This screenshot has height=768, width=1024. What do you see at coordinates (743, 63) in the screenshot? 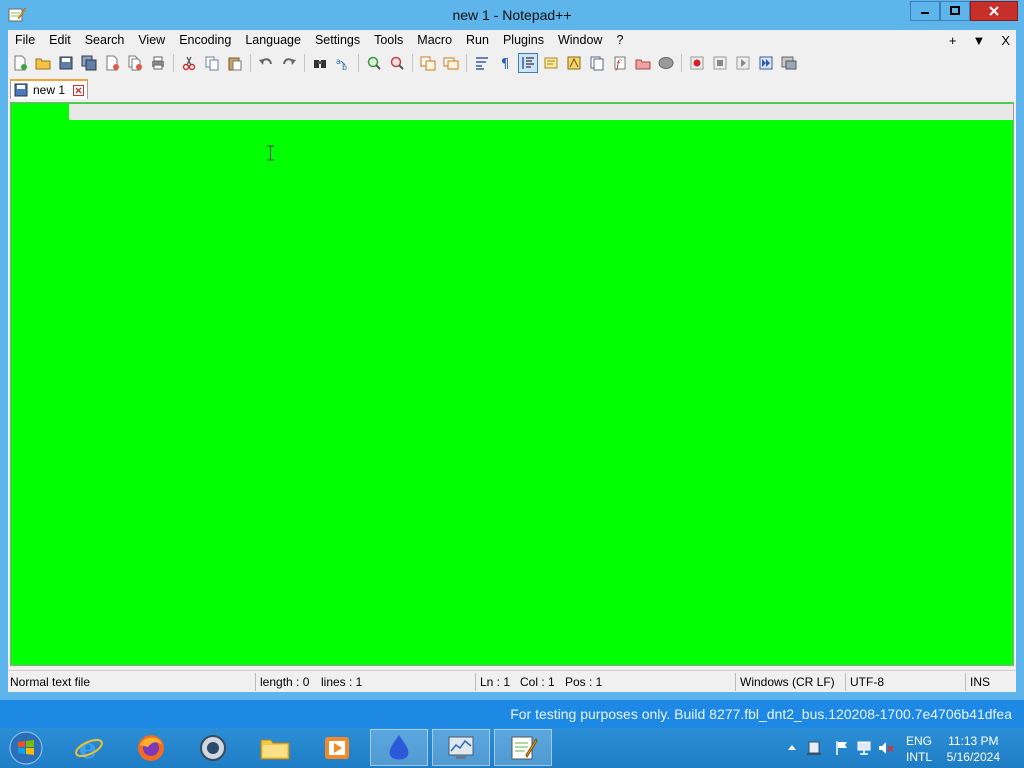
I see `playback-button` at bounding box center [743, 63].